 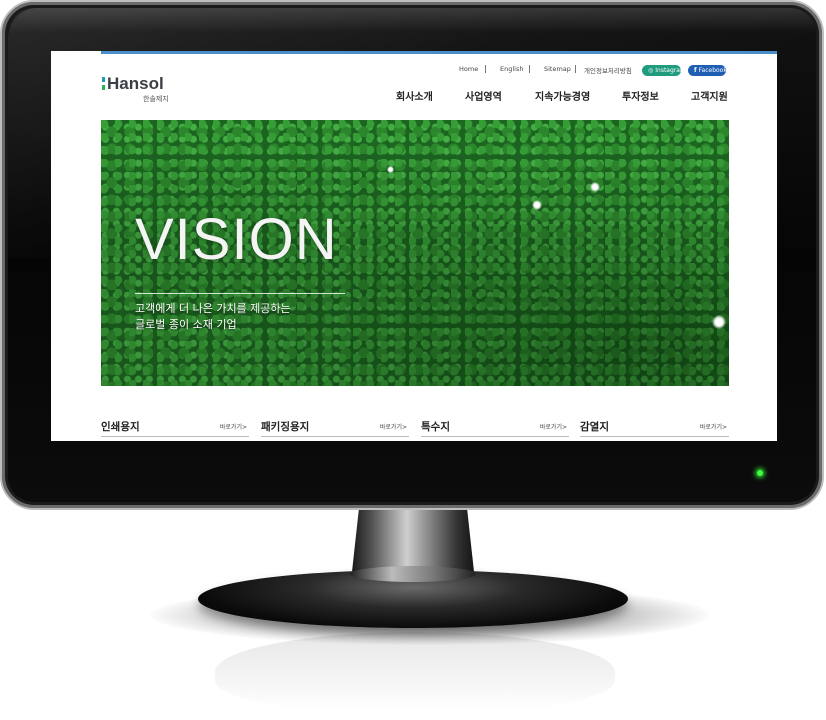 I want to click on category-title: 인쇄용지, so click(x=120, y=427).